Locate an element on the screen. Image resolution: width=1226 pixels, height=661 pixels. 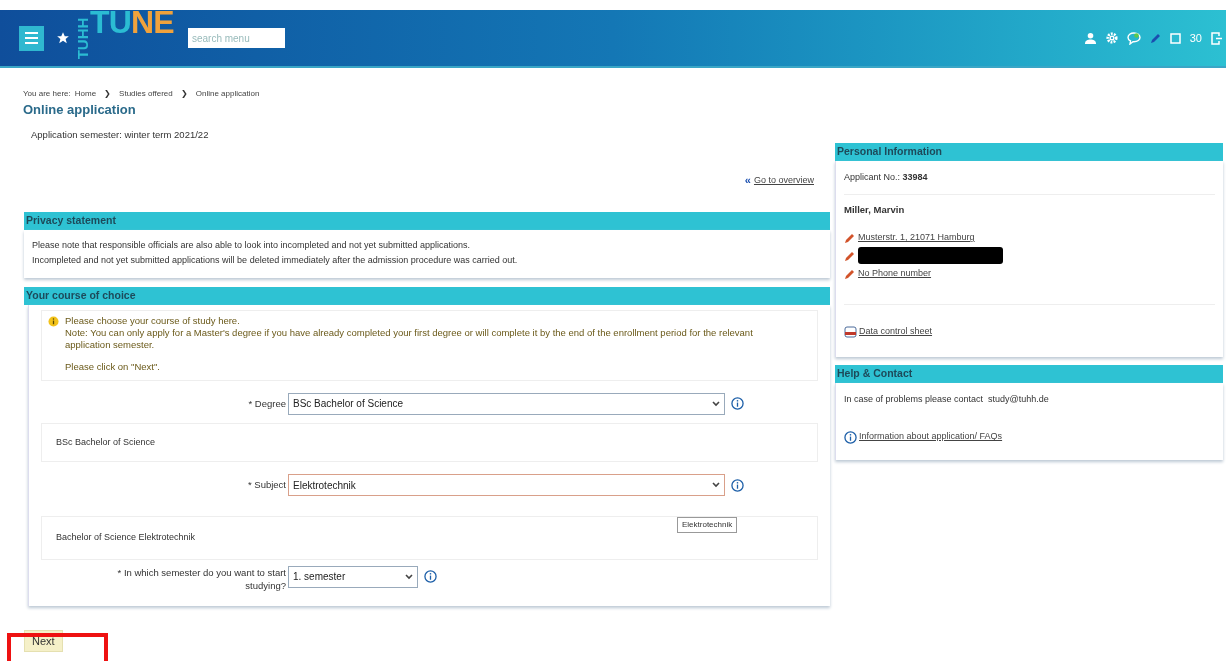
logo-vertical-text: TUHH is located at coordinates (83, 39).